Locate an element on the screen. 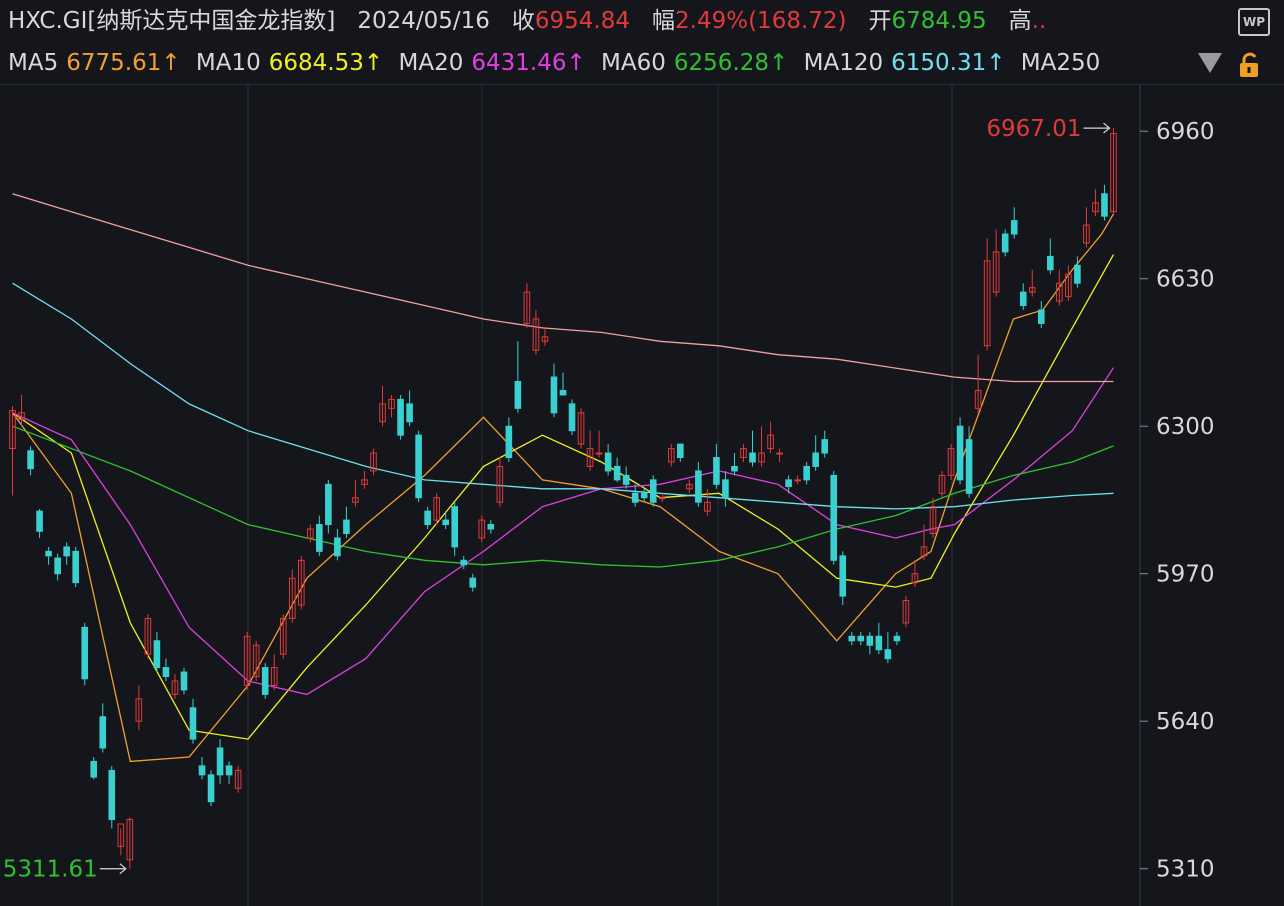 Image resolution: width=1284 pixels, height=906 pixels. high-value: .. is located at coordinates (1039, 21).